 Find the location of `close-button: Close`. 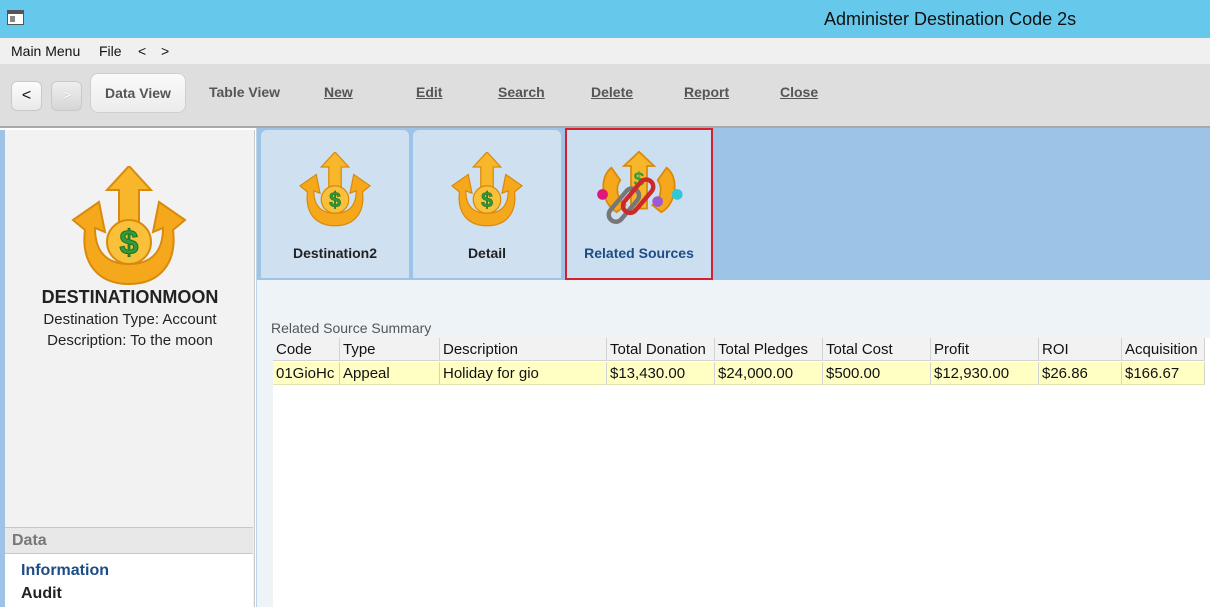

close-button: Close is located at coordinates (799, 97).